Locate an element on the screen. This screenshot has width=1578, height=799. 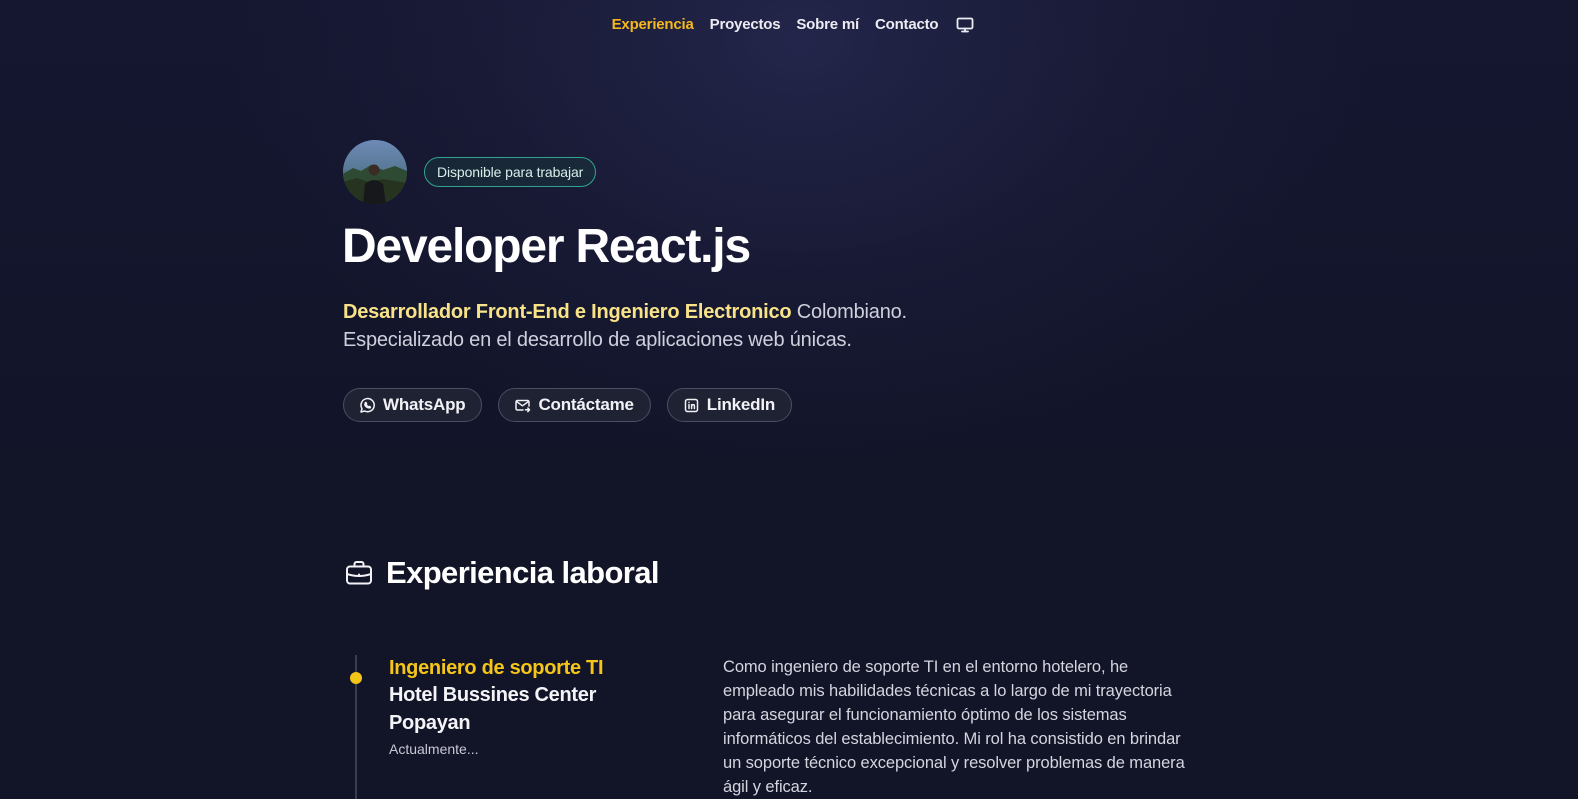
nav-link-sobre-mi: Sobre mí is located at coordinates (827, 24).